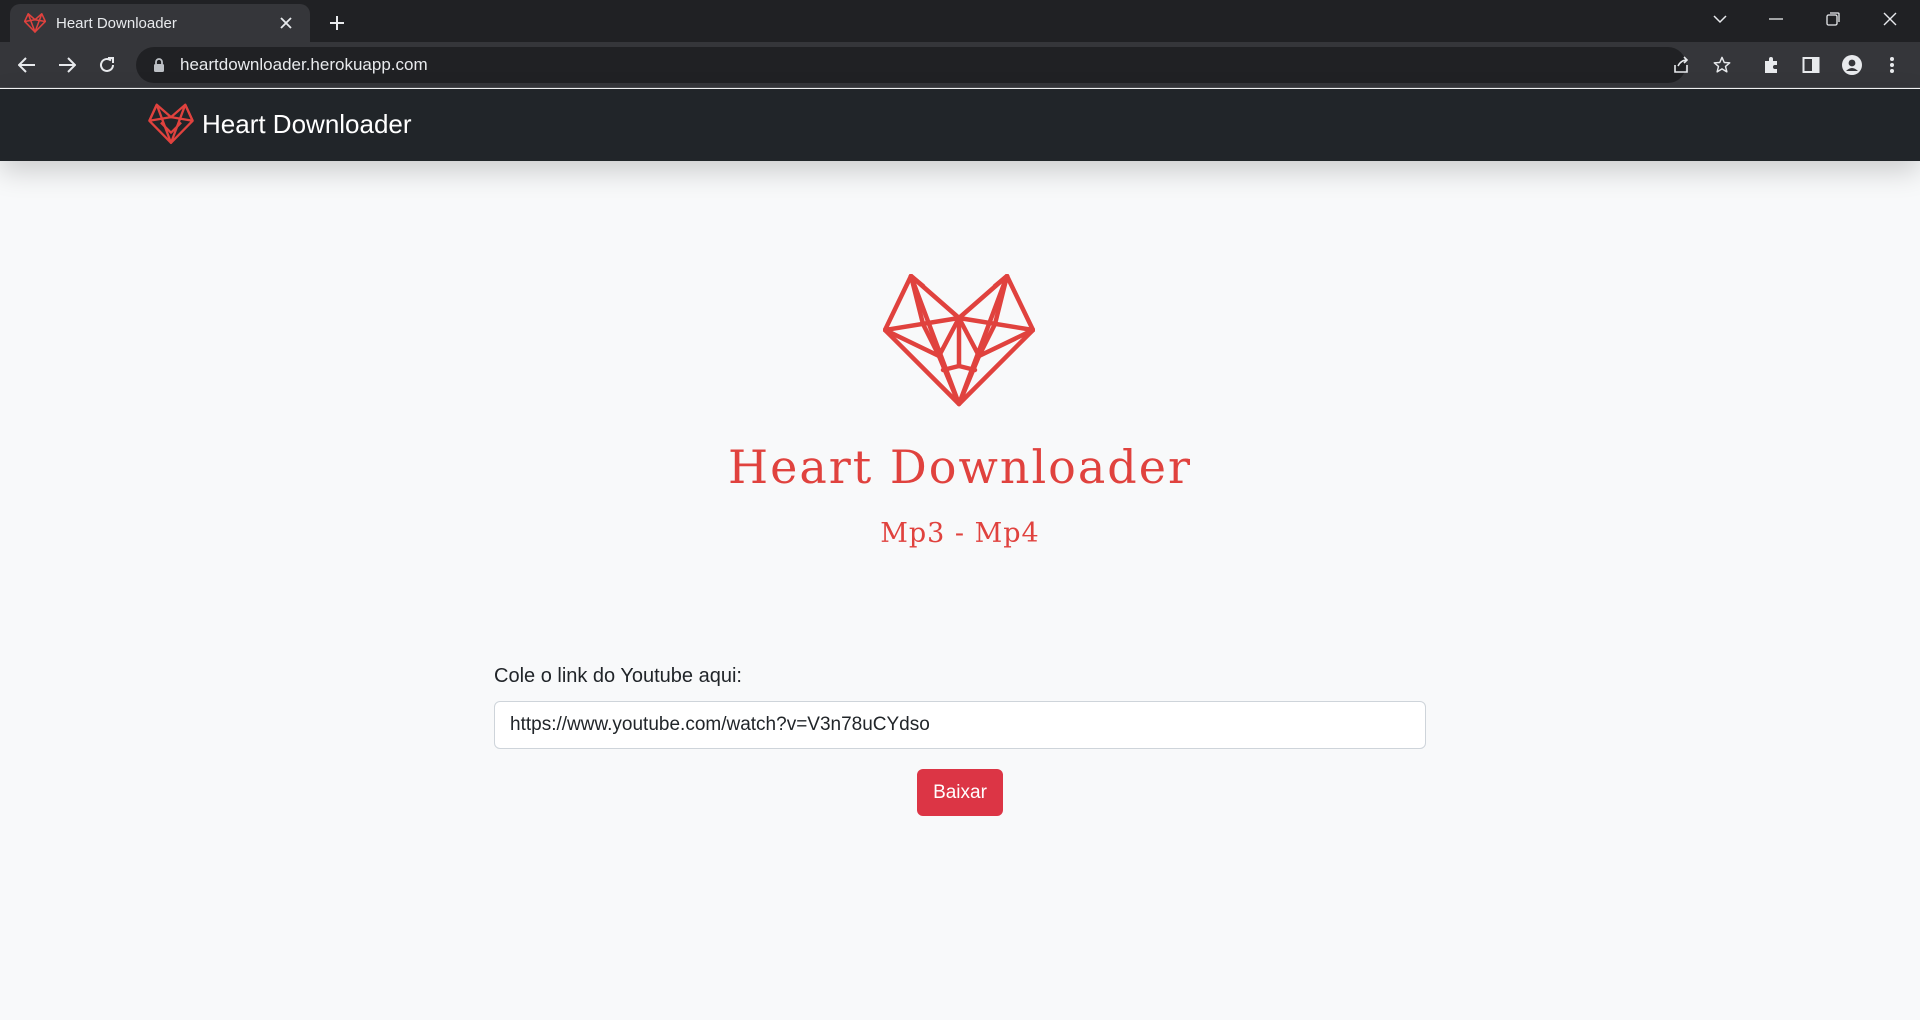  What do you see at coordinates (337, 23) in the screenshot?
I see `plus-icon` at bounding box center [337, 23].